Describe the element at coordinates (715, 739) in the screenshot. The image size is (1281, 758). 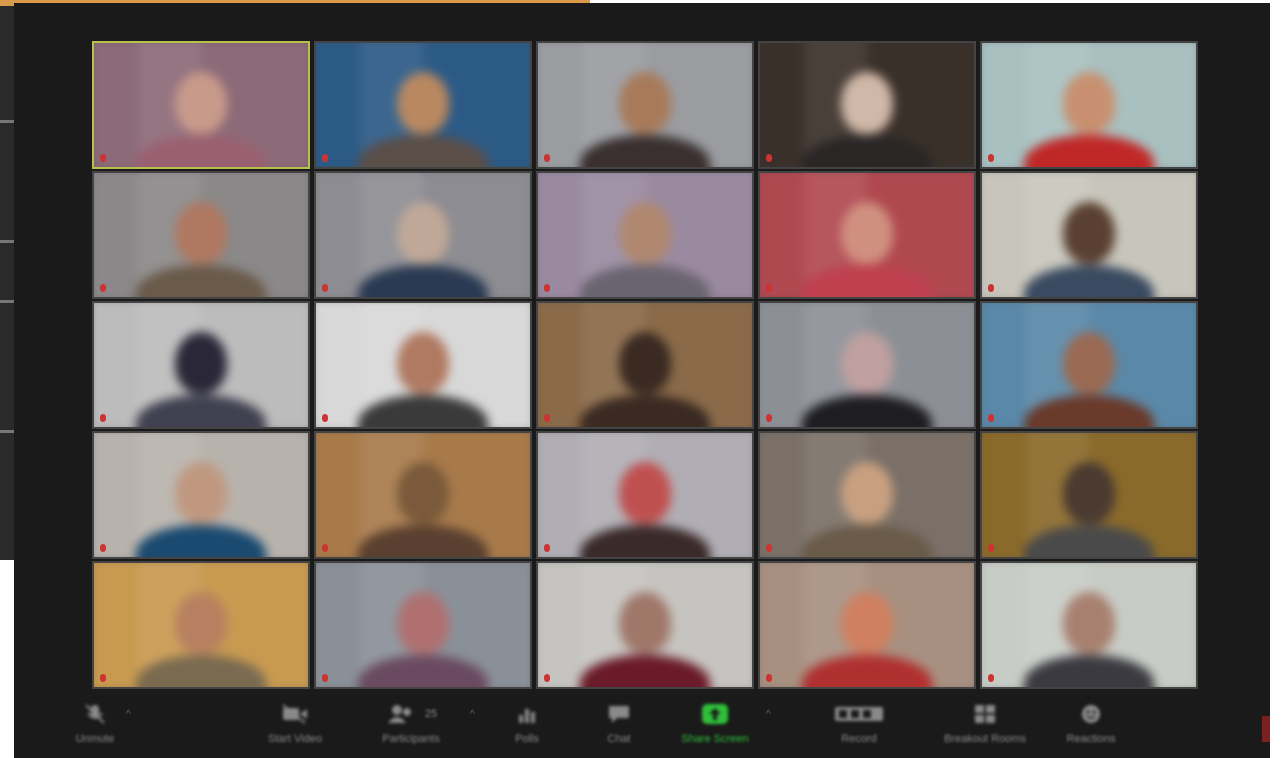
I see `share-screen-label: Share Screen` at that location.